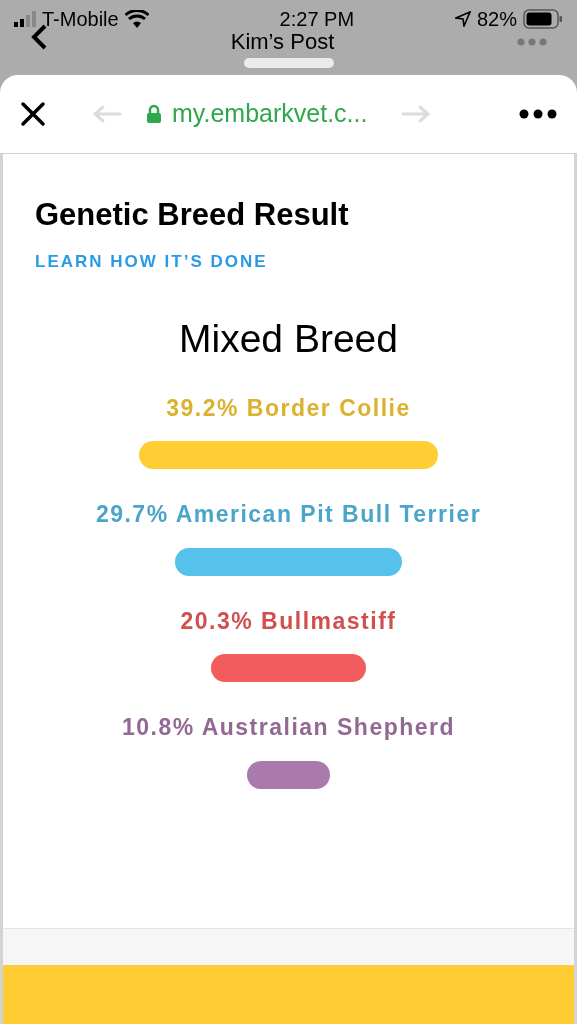  Describe the element at coordinates (288, 63) in the screenshot. I see `drag-handle` at that location.